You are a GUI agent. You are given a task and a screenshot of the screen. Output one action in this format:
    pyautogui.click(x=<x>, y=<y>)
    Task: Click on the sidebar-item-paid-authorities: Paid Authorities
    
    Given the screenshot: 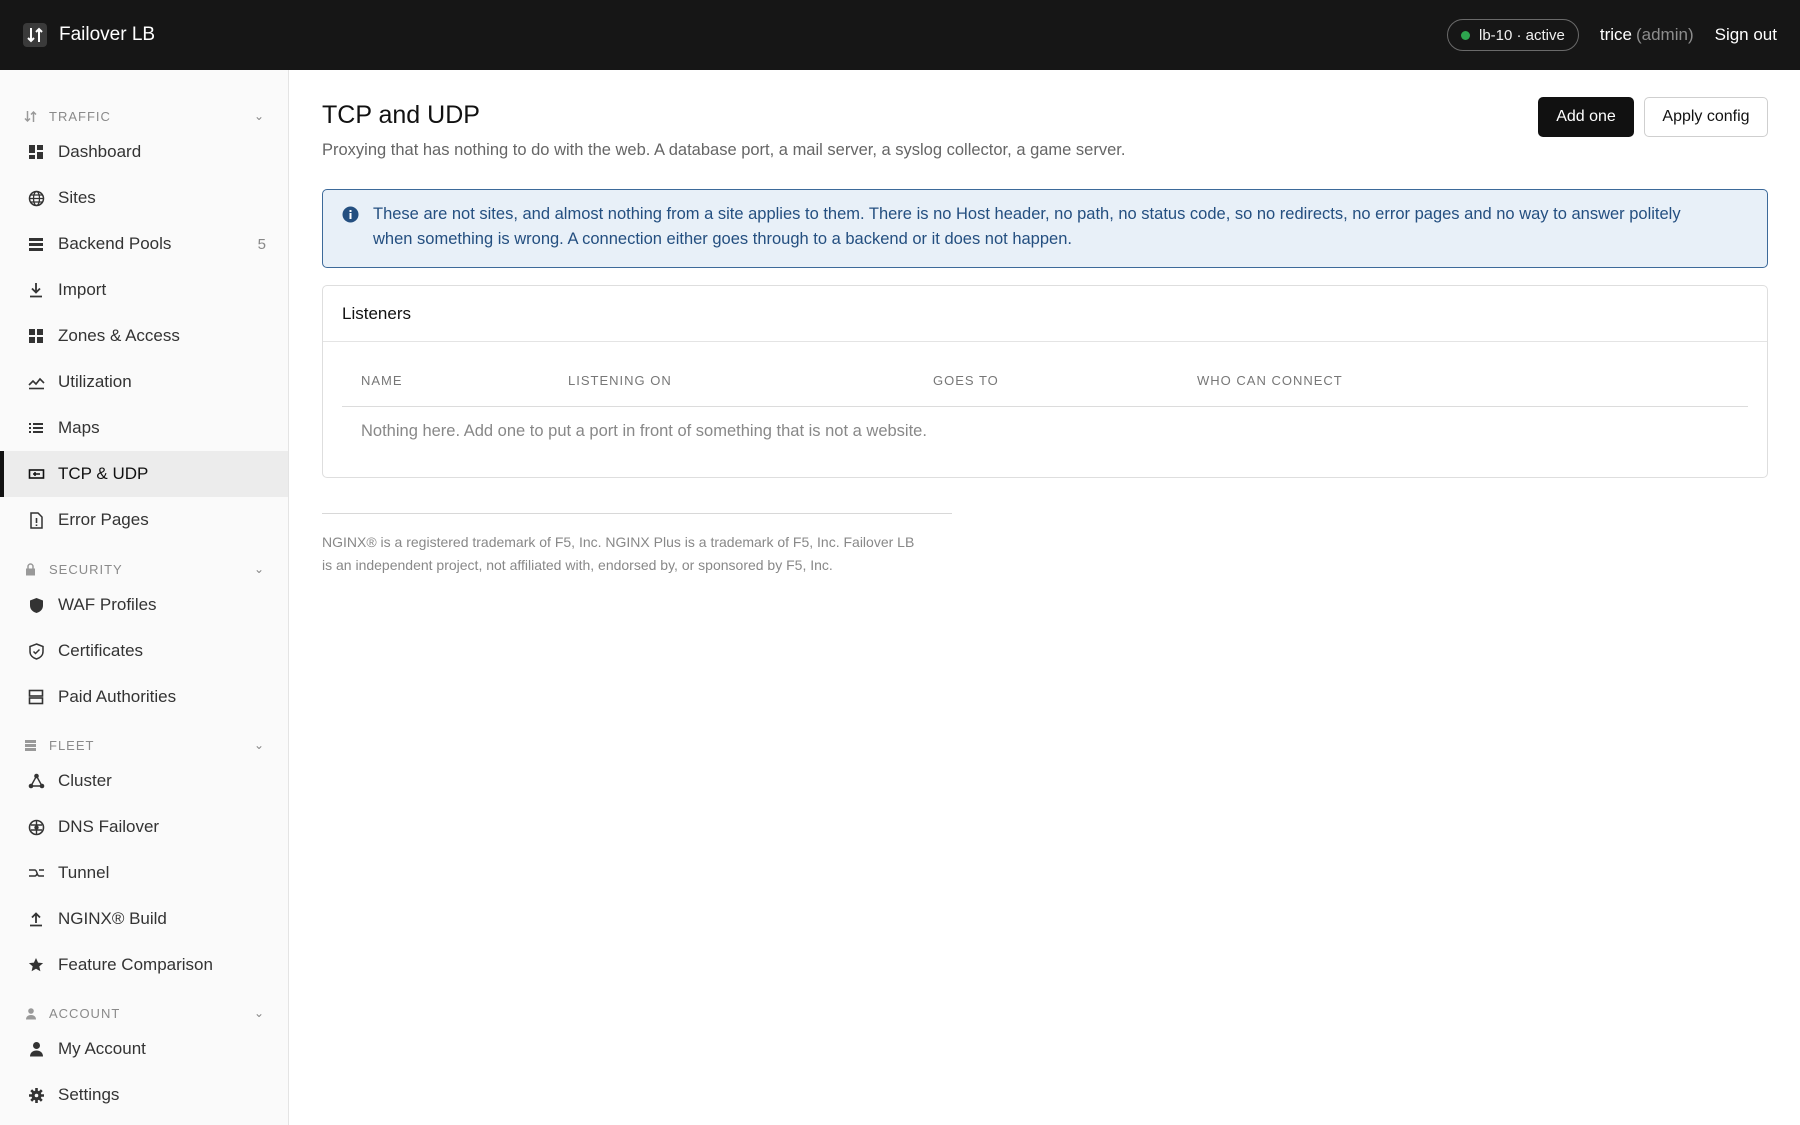 What is the action you would take?
    pyautogui.click(x=144, y=697)
    